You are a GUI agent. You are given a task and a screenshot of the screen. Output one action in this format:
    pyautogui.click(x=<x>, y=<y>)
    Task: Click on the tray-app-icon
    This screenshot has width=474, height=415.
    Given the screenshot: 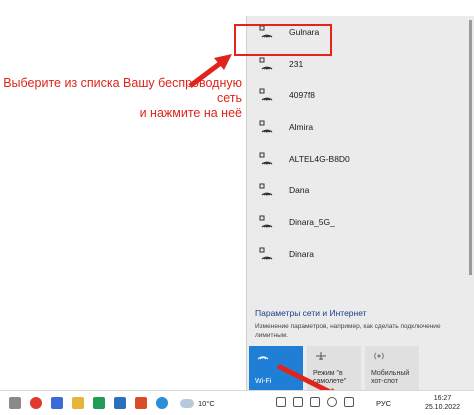 What is the action you would take?
    pyautogui.click(x=298, y=402)
    